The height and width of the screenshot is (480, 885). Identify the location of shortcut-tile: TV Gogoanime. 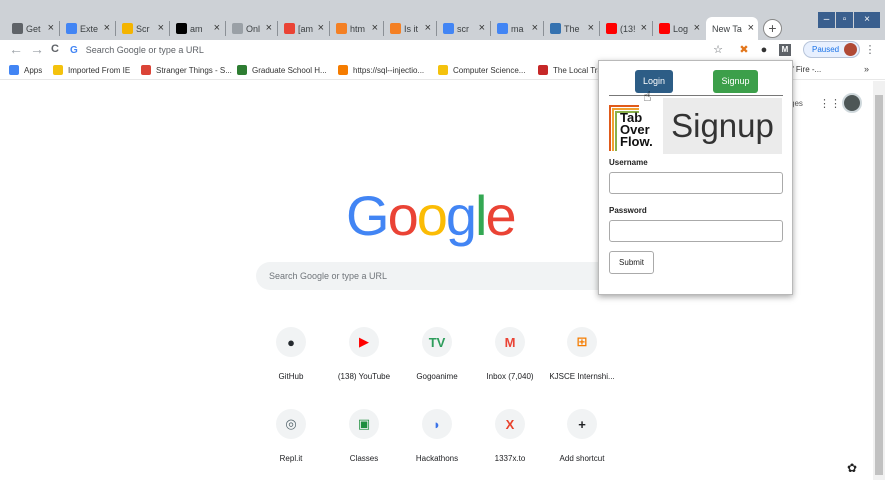
(437, 354).